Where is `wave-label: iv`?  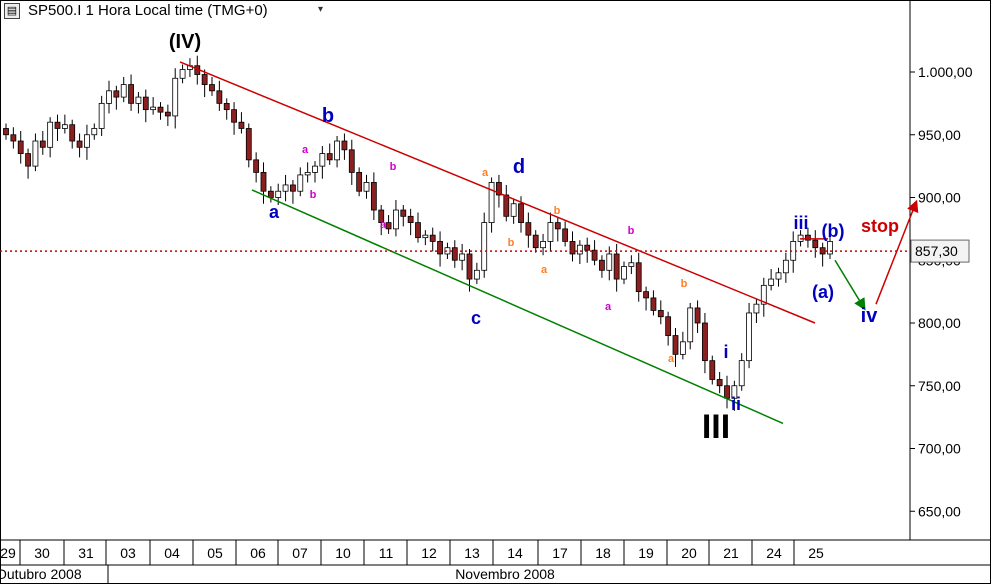 wave-label: iv is located at coordinates (870, 316).